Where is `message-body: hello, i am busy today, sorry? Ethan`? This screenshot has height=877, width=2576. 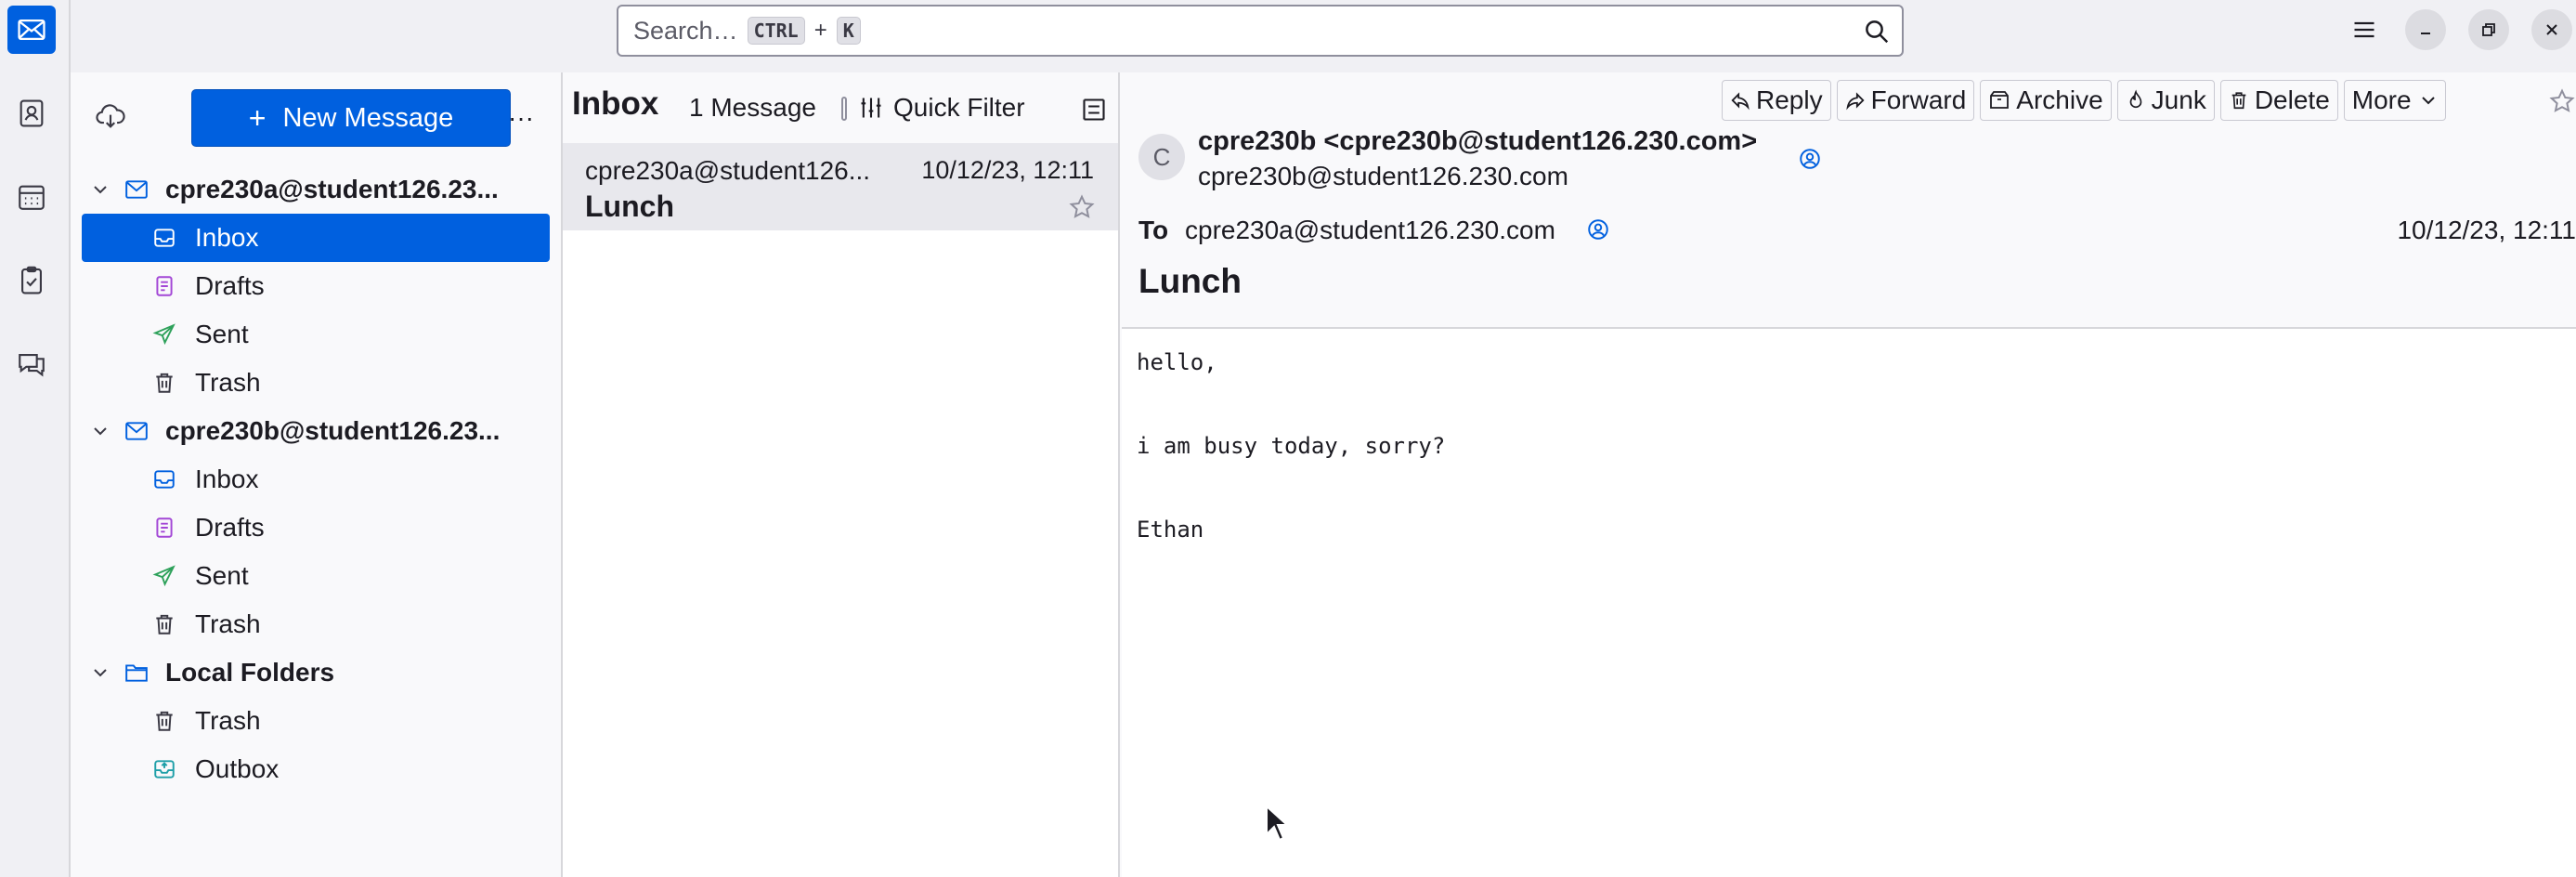 message-body: hello, i am busy today, sorry? Ethan is located at coordinates (1291, 447).